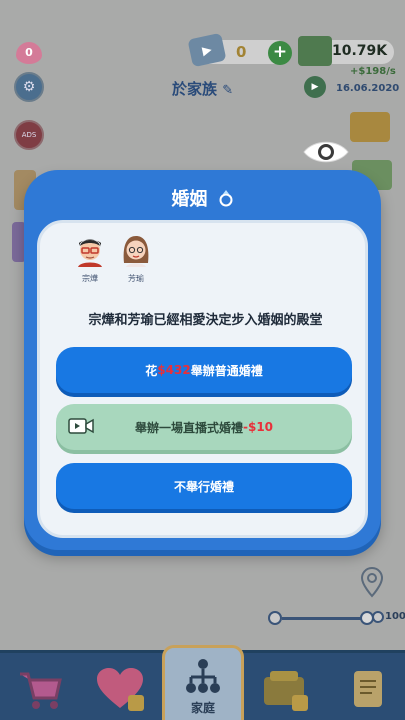 The height and width of the screenshot is (720, 405). I want to click on no-ads-label: ADS, so click(29, 135).